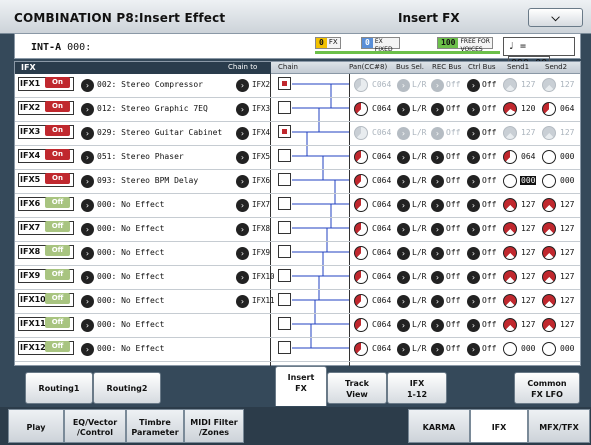  What do you see at coordinates (261, 228) in the screenshot?
I see `chain-to-value: IFX8` at bounding box center [261, 228].